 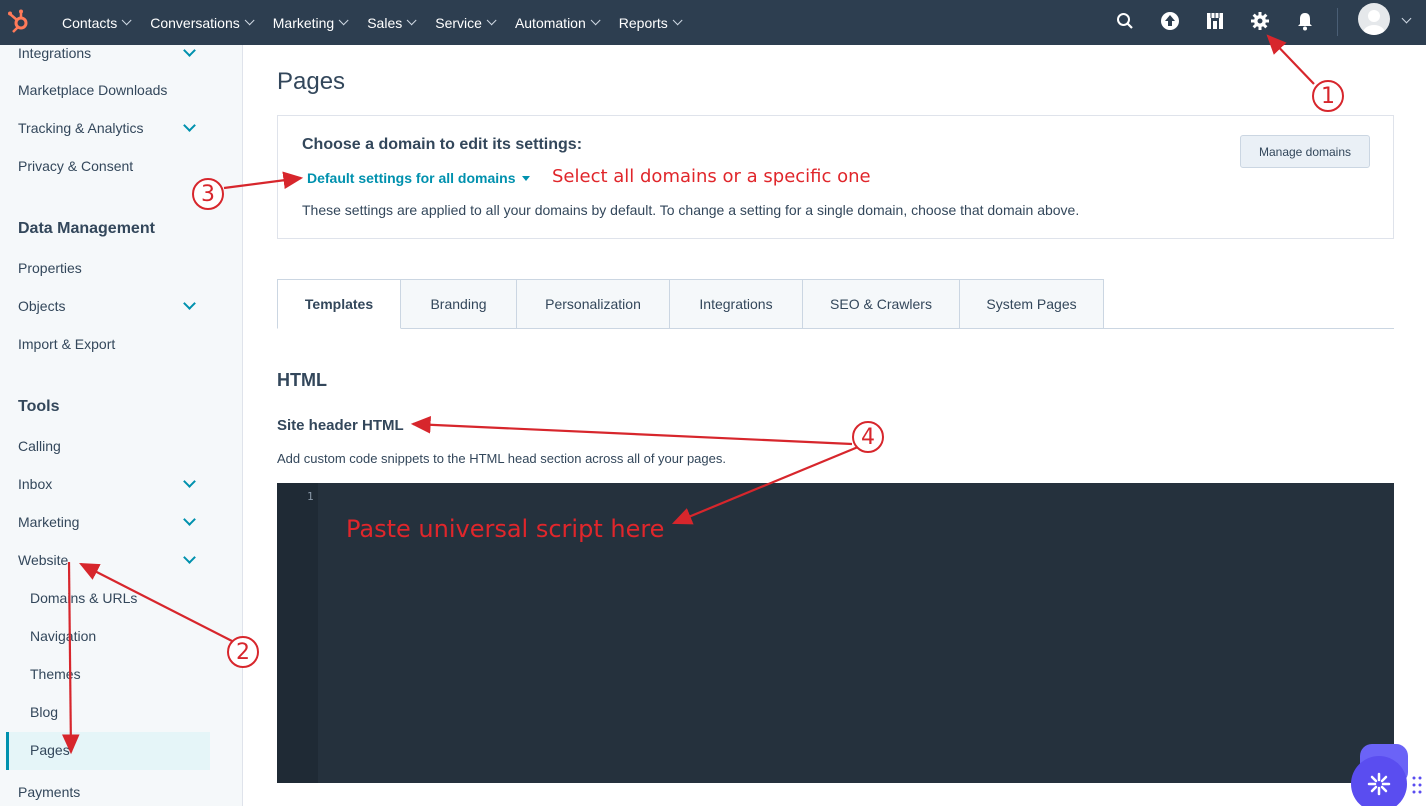 I want to click on sidebar-heading-tools: Tools, so click(x=39, y=406).